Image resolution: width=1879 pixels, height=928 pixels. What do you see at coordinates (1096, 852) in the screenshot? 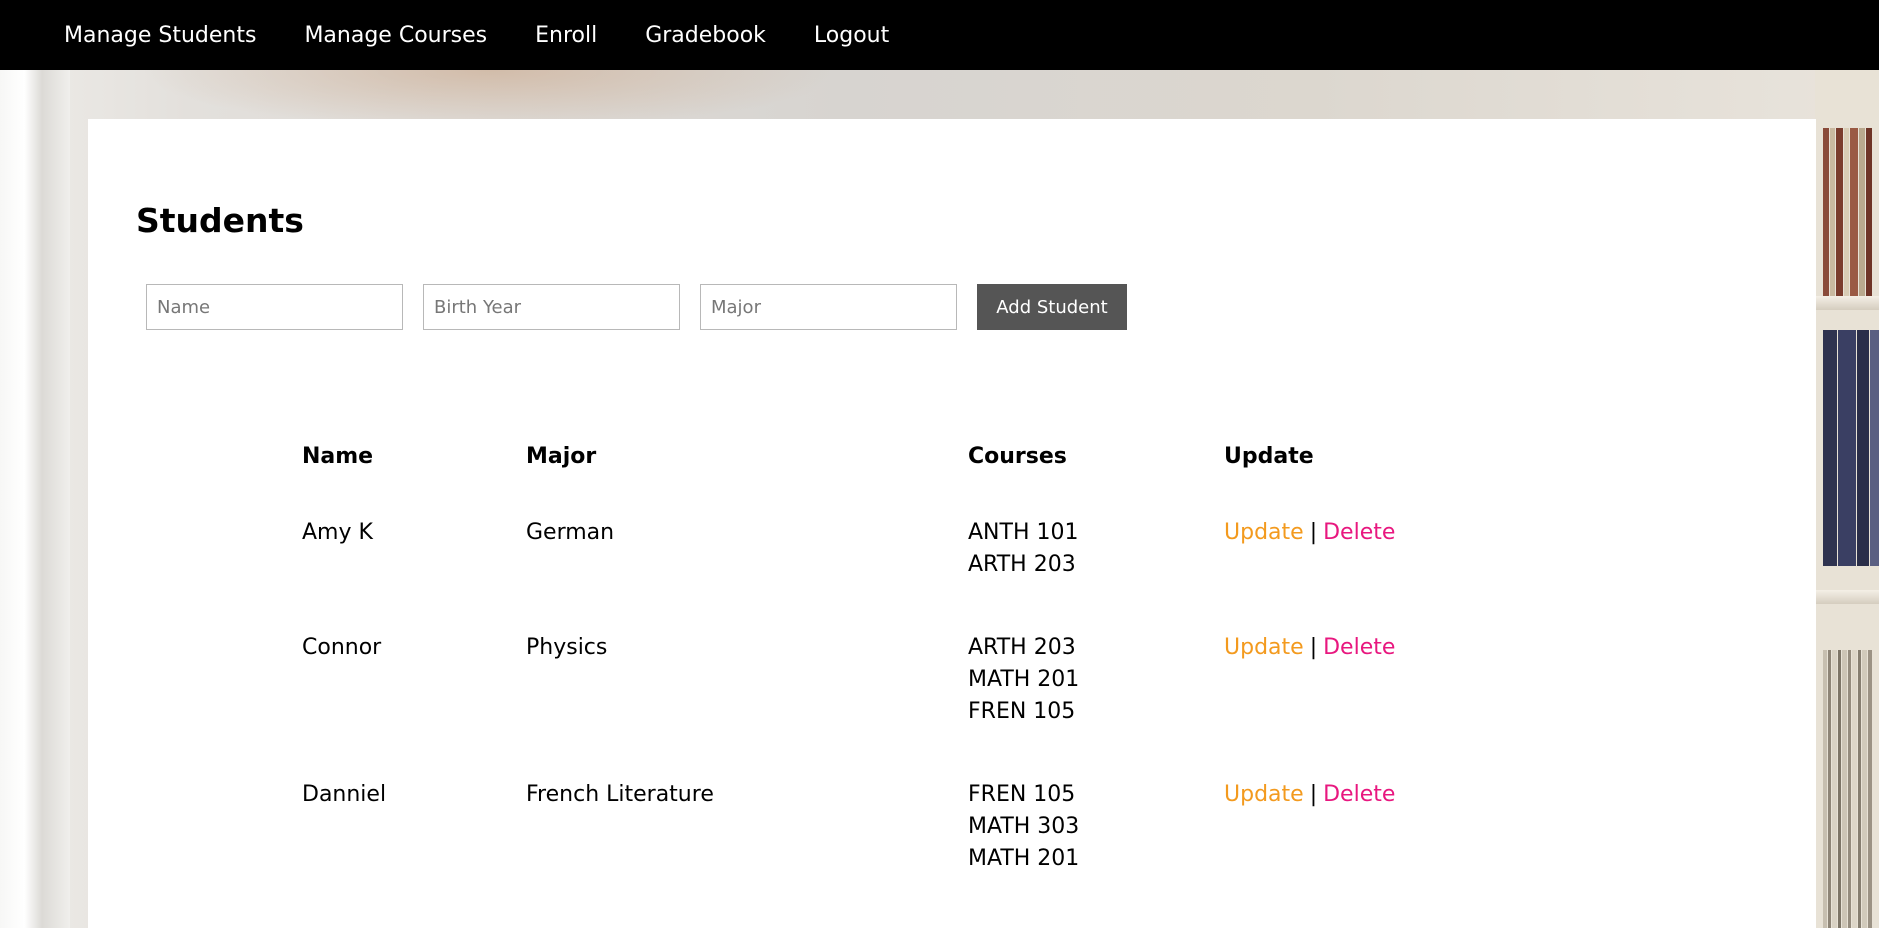
I see `student-courses: FREN 105 MATH 303 MATH 201` at bounding box center [1096, 852].